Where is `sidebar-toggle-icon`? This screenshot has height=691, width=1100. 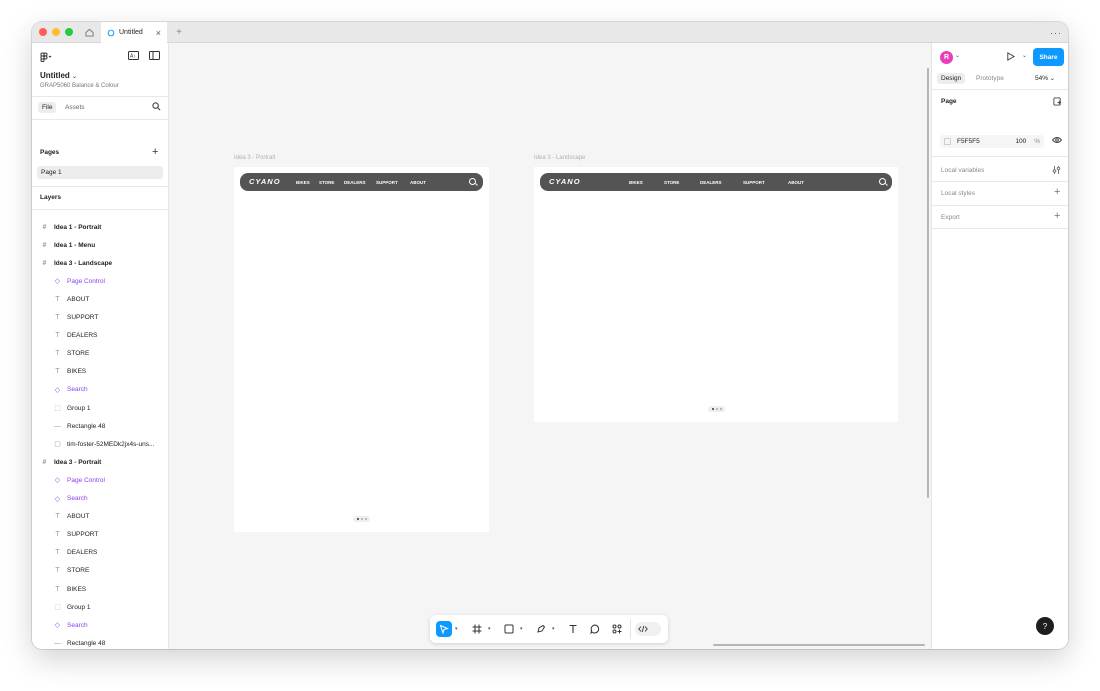 sidebar-toggle-icon is located at coordinates (154, 56).